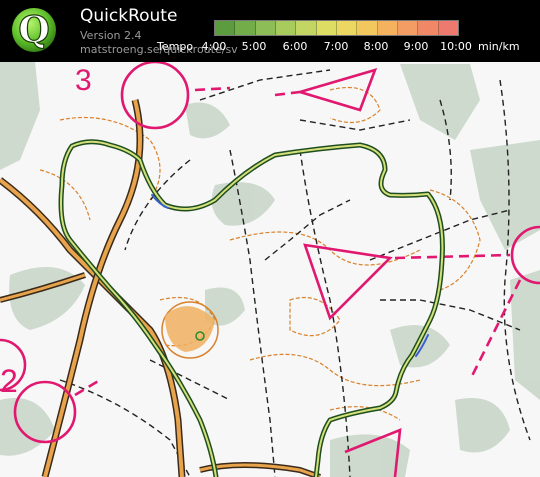 The width and height of the screenshot is (540, 477). Describe the element at coordinates (83, 80) in the screenshot. I see `control-number: 3` at that location.